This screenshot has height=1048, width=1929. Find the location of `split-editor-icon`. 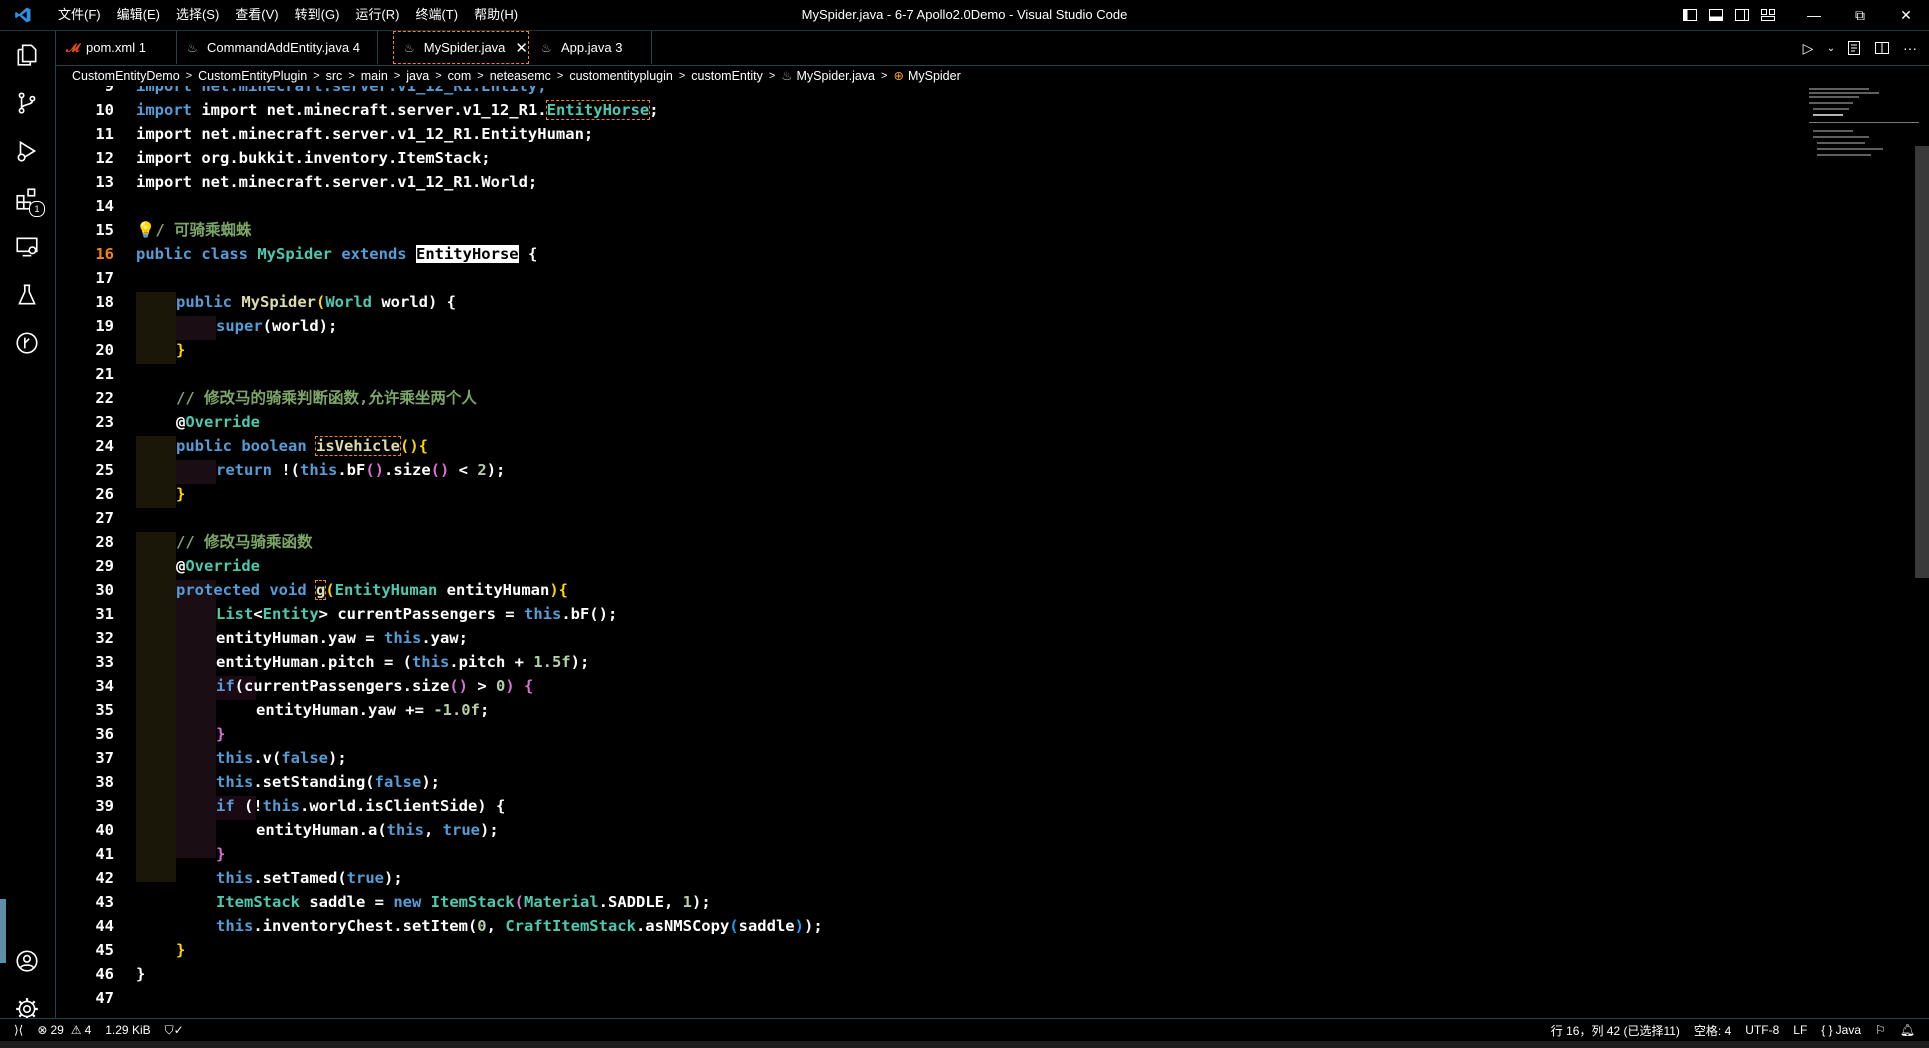

split-editor-icon is located at coordinates (1882, 48).